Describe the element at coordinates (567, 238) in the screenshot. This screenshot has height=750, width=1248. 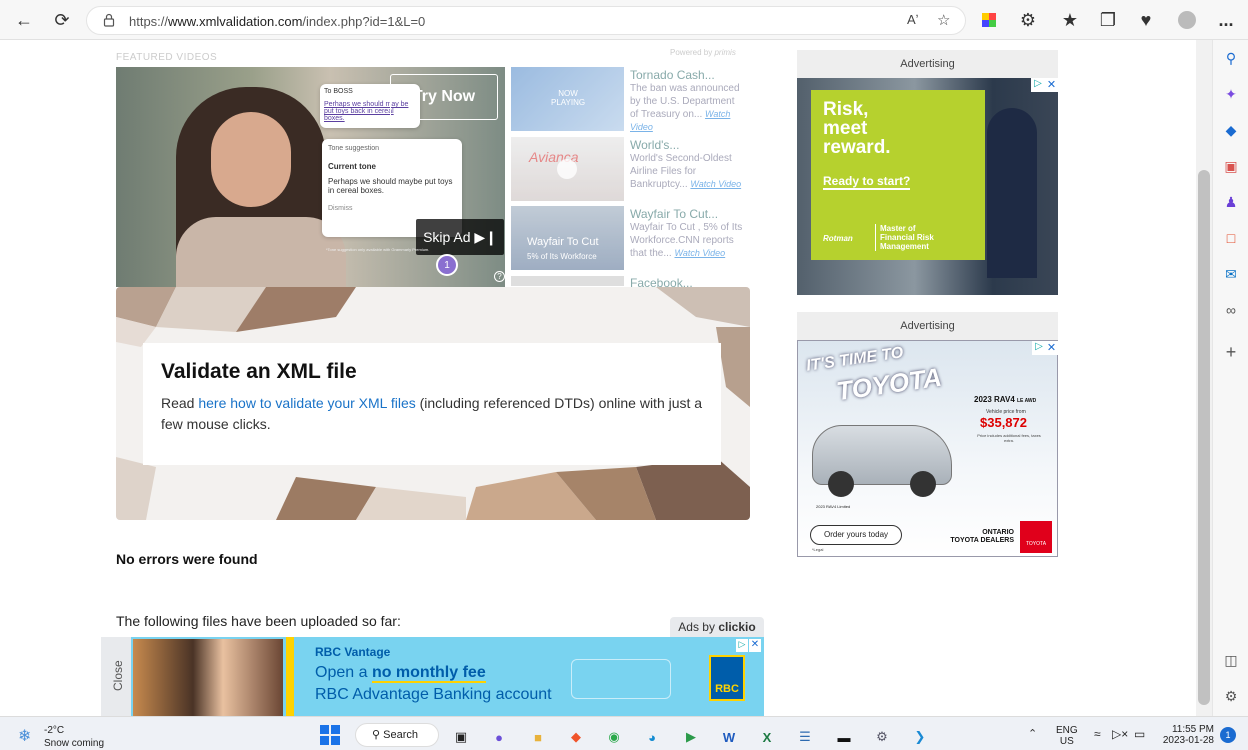
I see `video-thumb-3: Wayfair To Cut 5% of Its Workforce` at that location.